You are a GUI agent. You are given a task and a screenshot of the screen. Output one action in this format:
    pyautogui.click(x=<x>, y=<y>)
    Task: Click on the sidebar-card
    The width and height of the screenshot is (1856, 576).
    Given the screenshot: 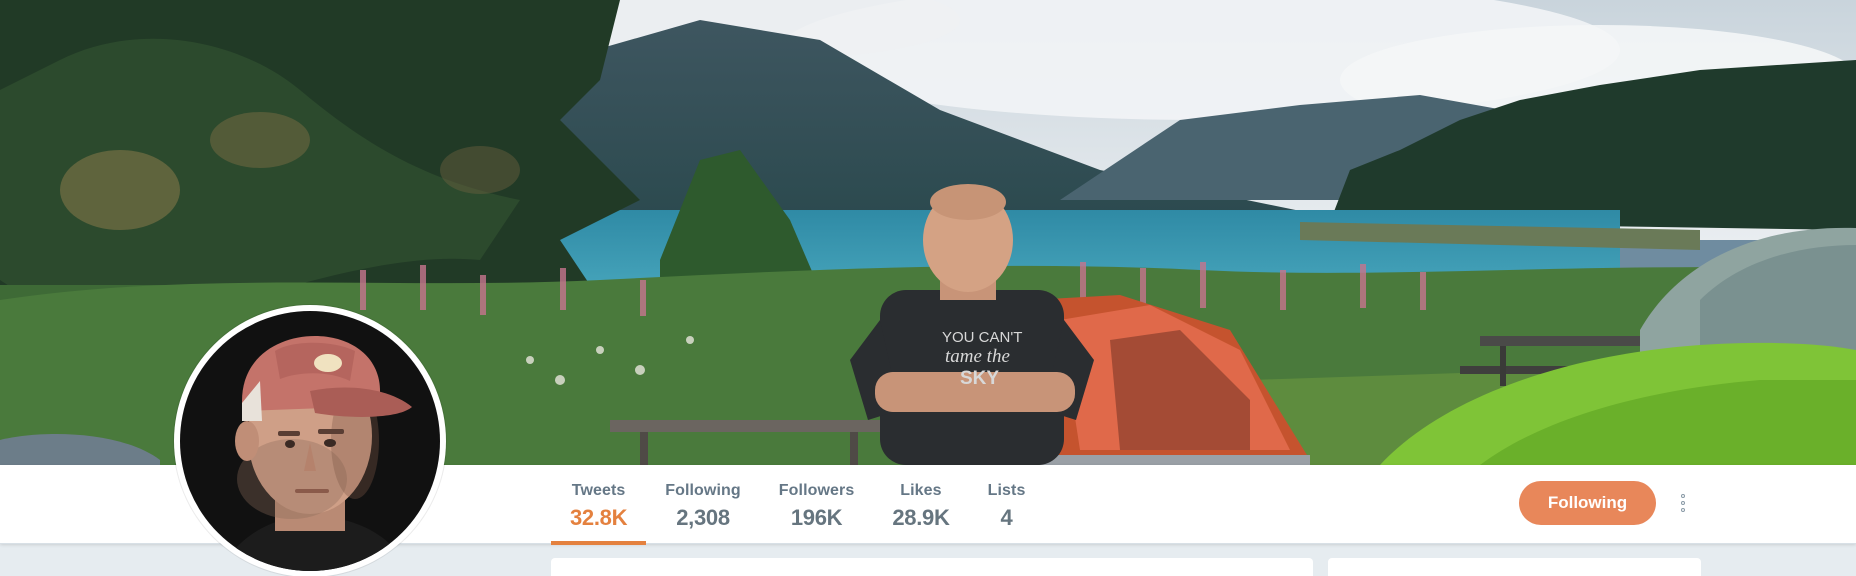 What is the action you would take?
    pyautogui.click(x=1514, y=567)
    